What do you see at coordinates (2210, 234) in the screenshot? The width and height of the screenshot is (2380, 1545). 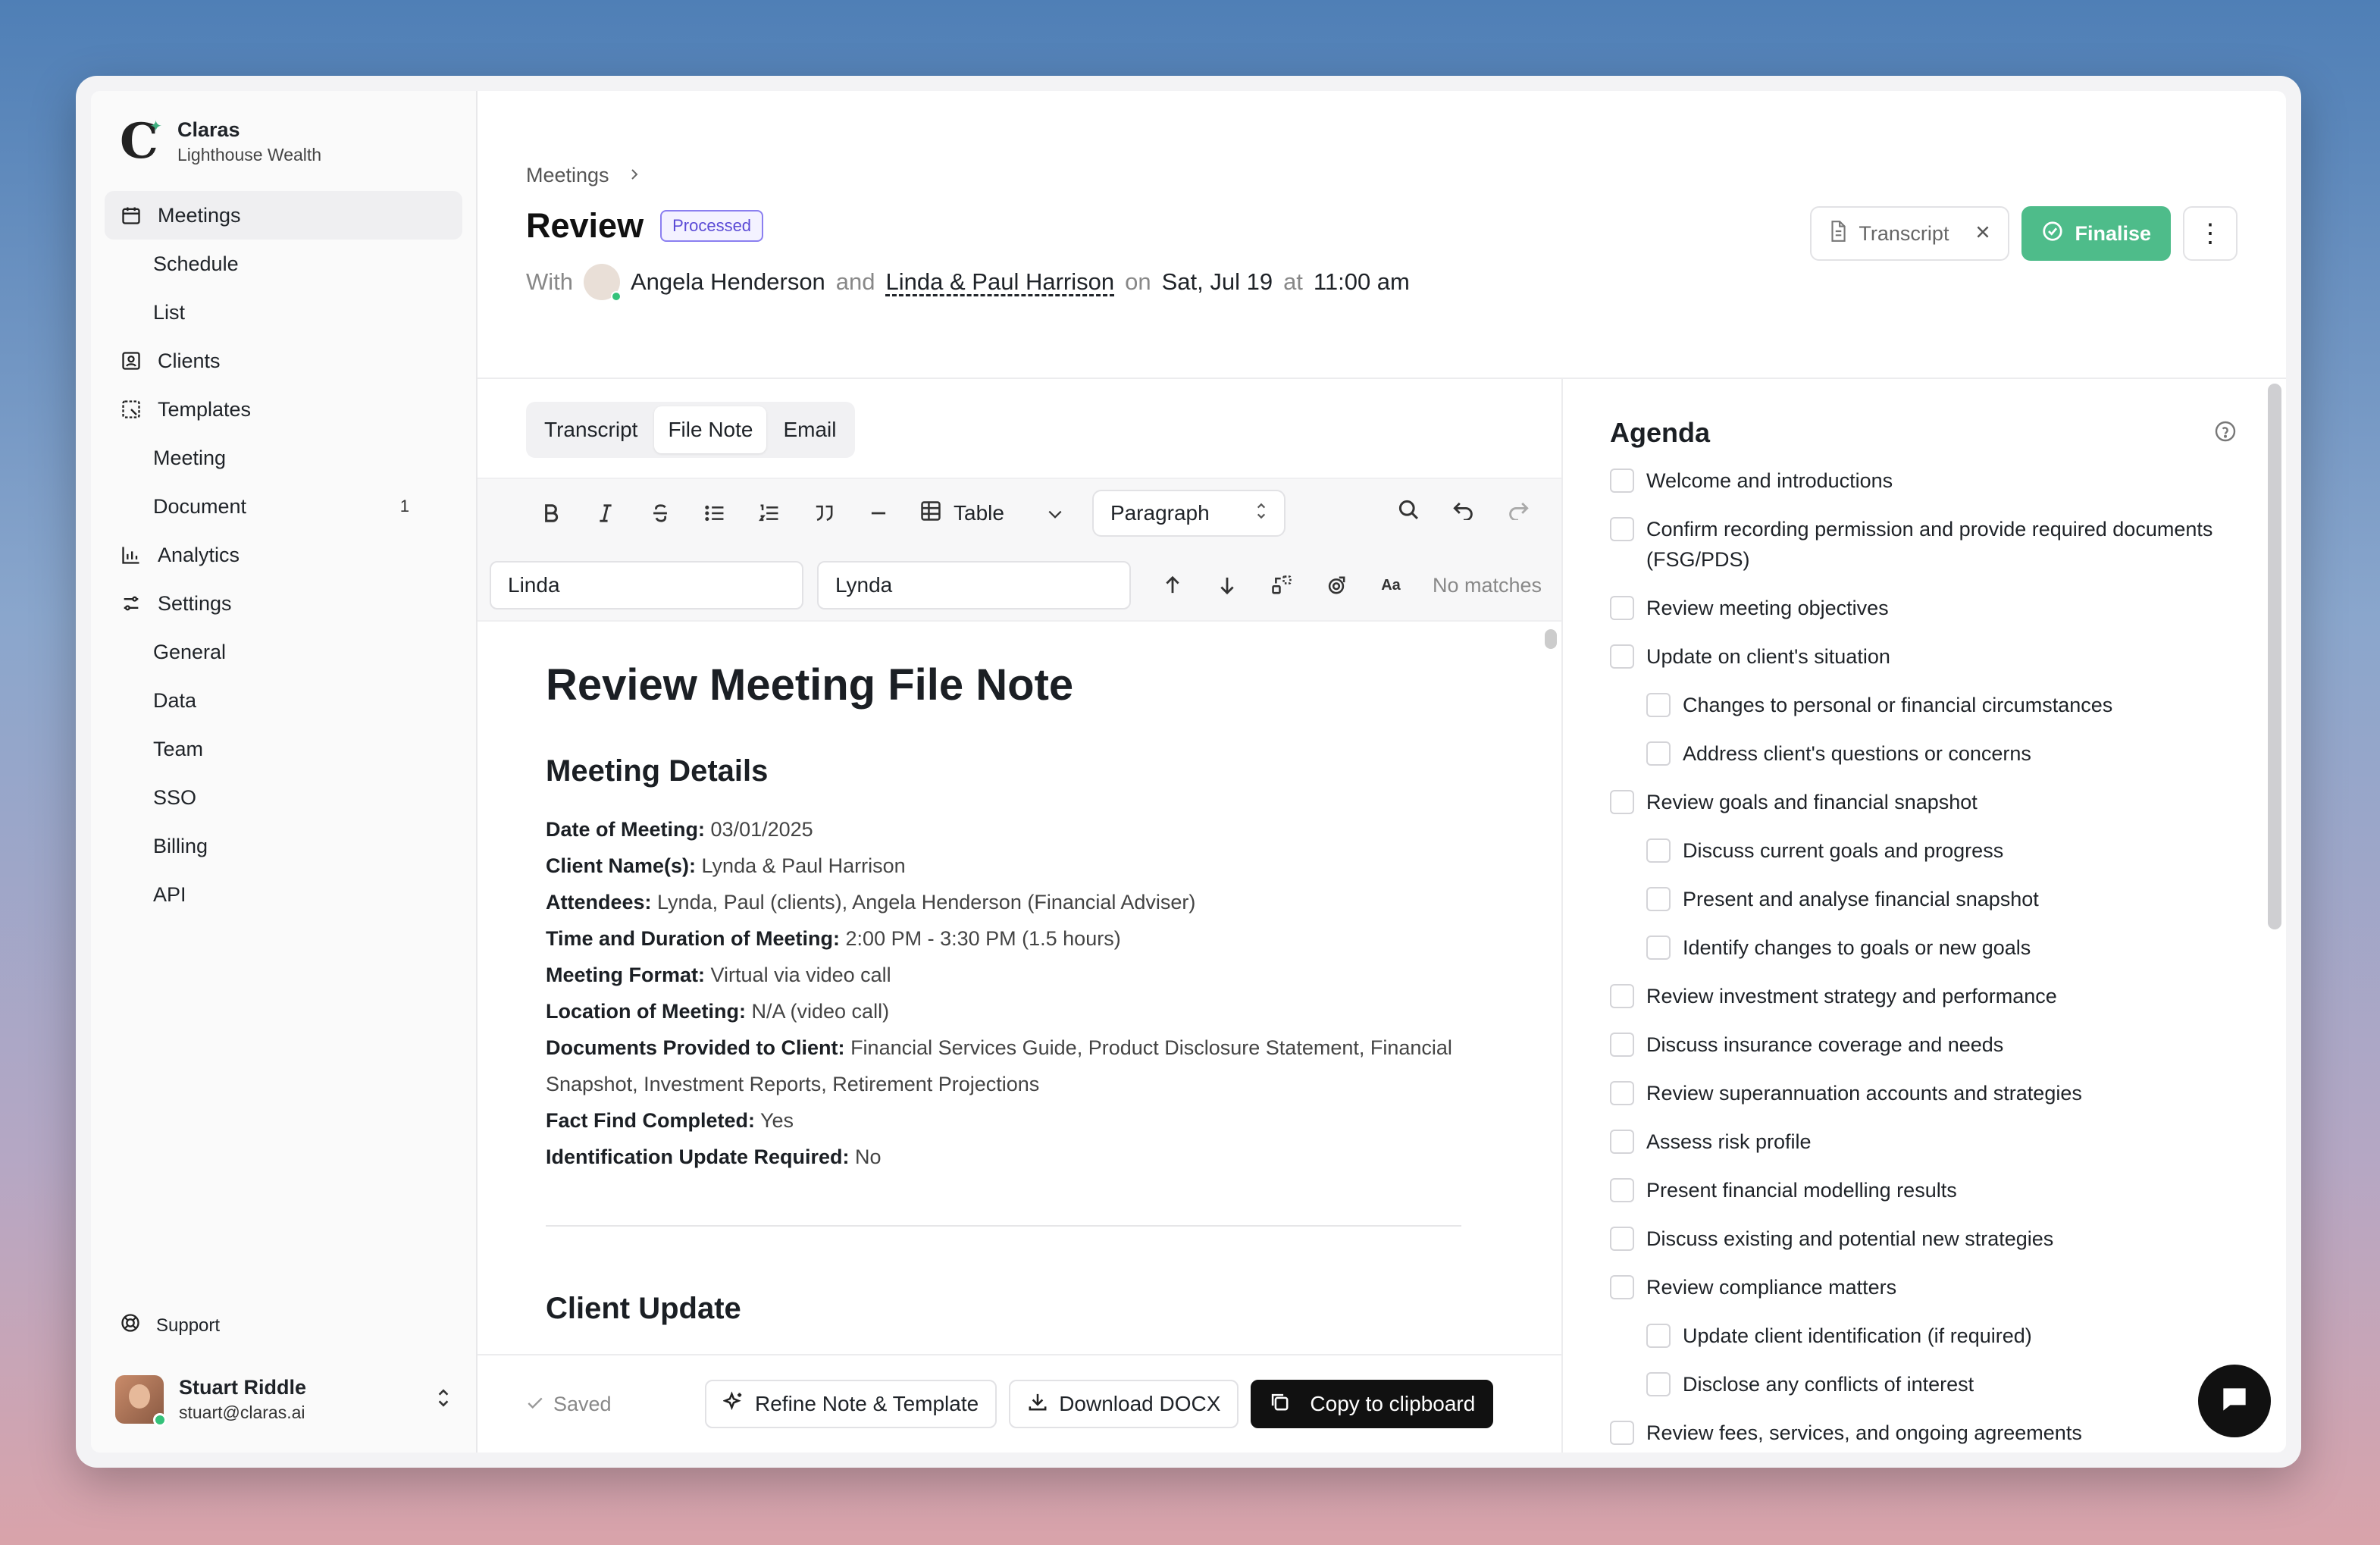 I see `more-options-button: ⋮` at bounding box center [2210, 234].